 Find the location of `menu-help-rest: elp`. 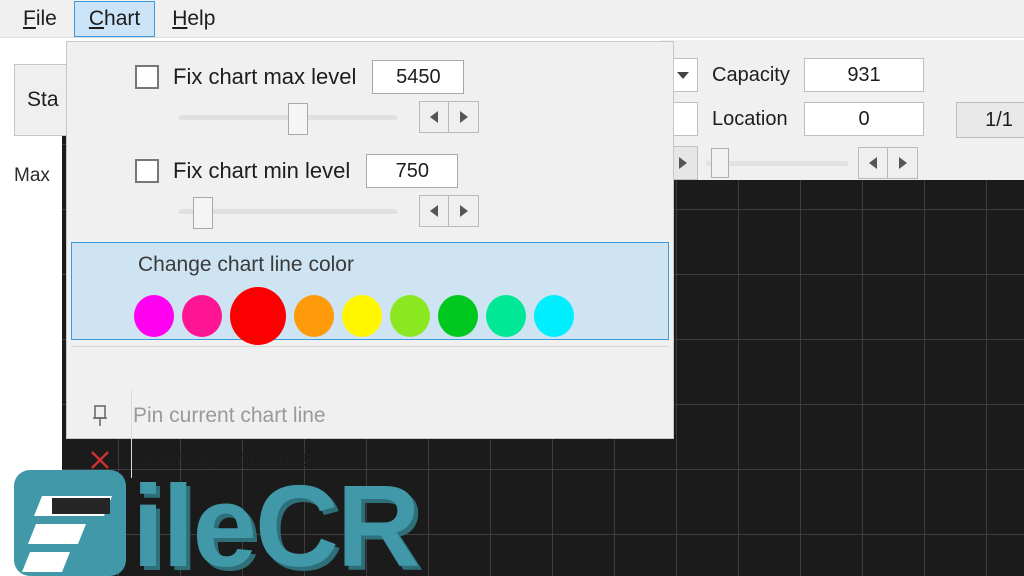

menu-help-rest: elp is located at coordinates (201, 18).